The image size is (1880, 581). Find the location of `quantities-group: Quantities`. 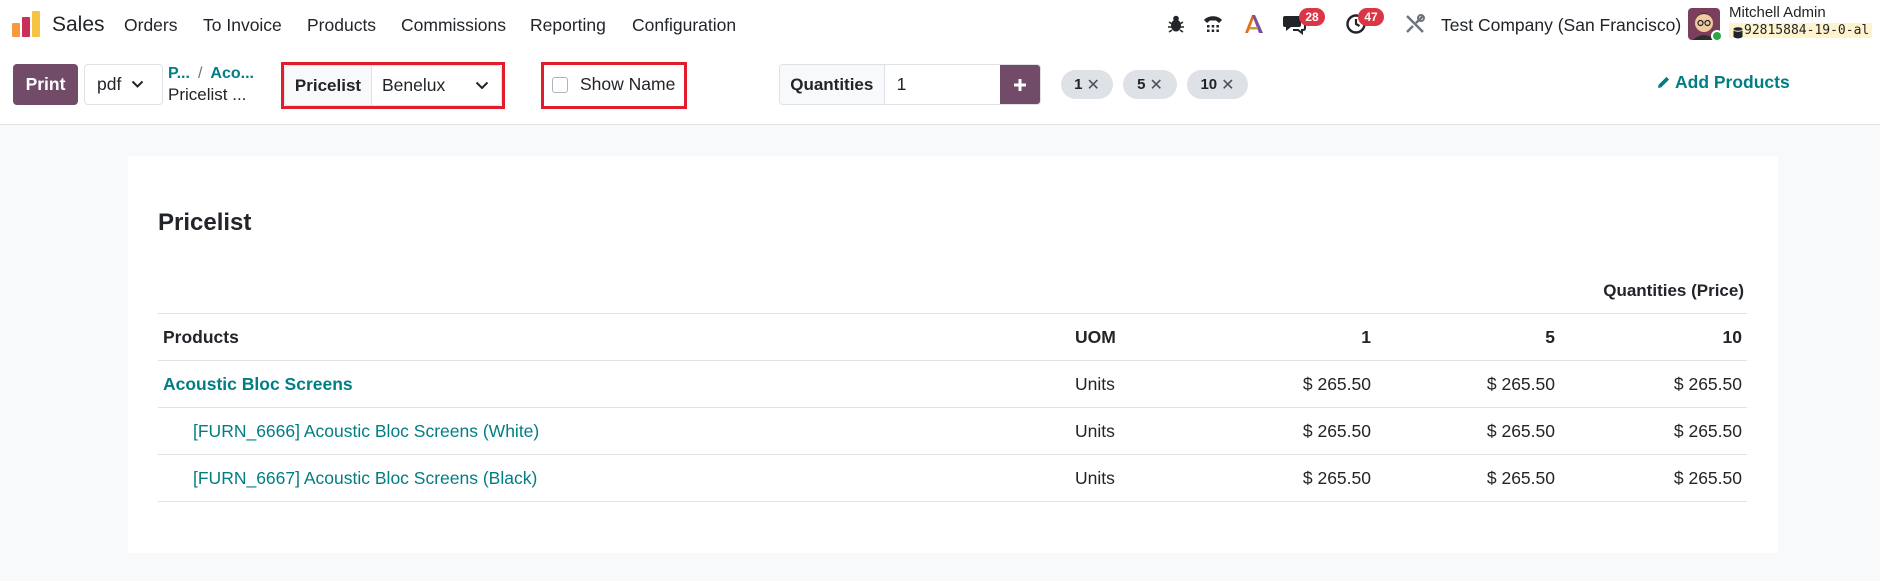

quantities-group: Quantities is located at coordinates (910, 84).